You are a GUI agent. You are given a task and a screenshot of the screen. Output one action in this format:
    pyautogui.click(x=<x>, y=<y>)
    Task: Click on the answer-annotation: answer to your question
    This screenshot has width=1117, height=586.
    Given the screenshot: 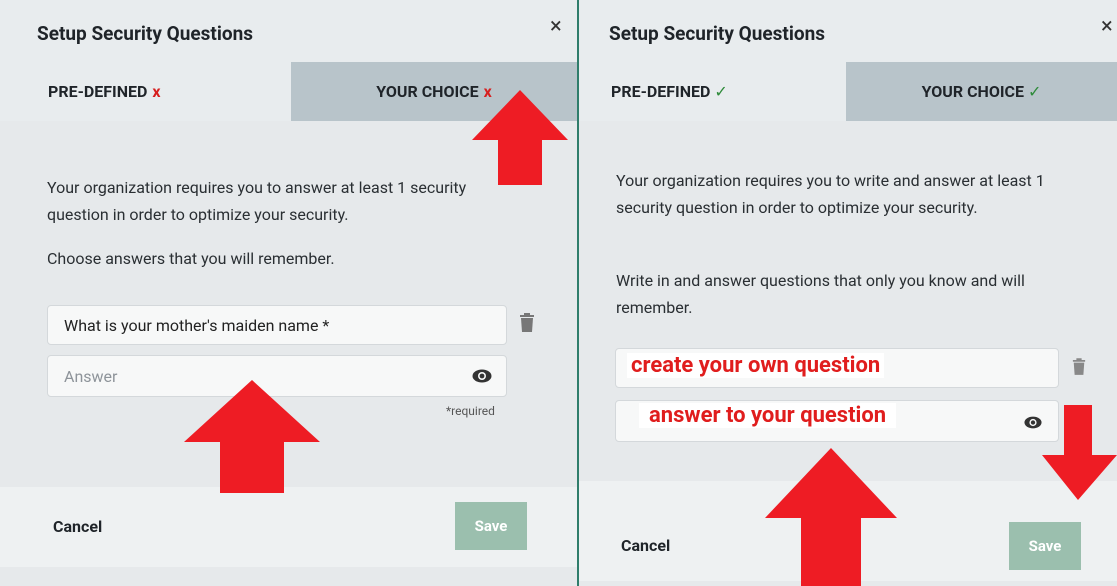 What is the action you would take?
    pyautogui.click(x=768, y=415)
    